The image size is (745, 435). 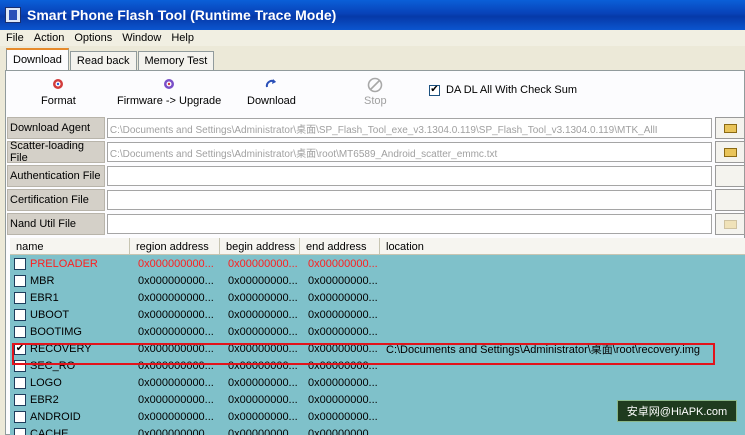 What do you see at coordinates (55, 416) in the screenshot?
I see `partition-name-text: ANDROID` at bounding box center [55, 416].